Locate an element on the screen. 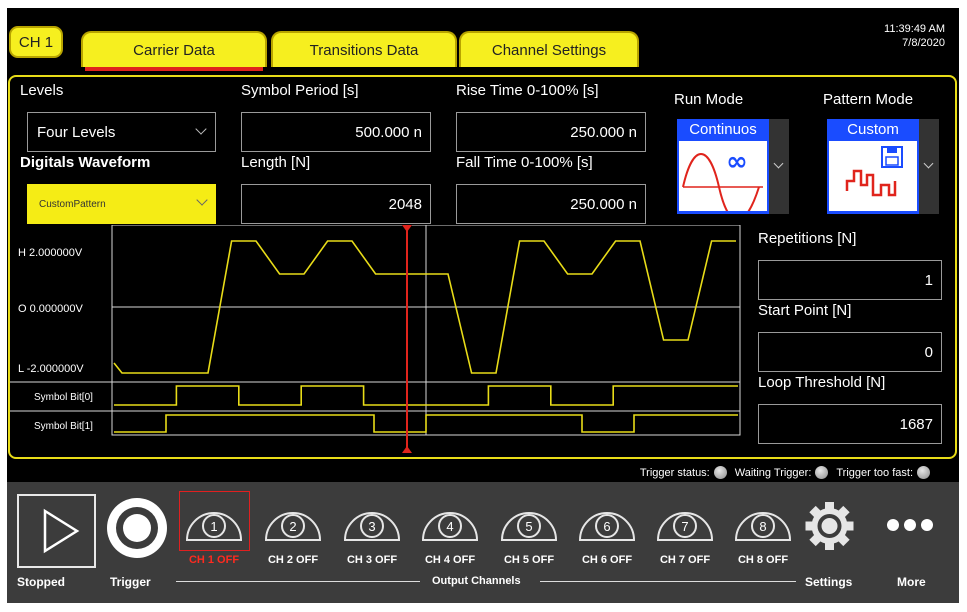  tab-channel-settings: Channel Settings is located at coordinates (549, 49).